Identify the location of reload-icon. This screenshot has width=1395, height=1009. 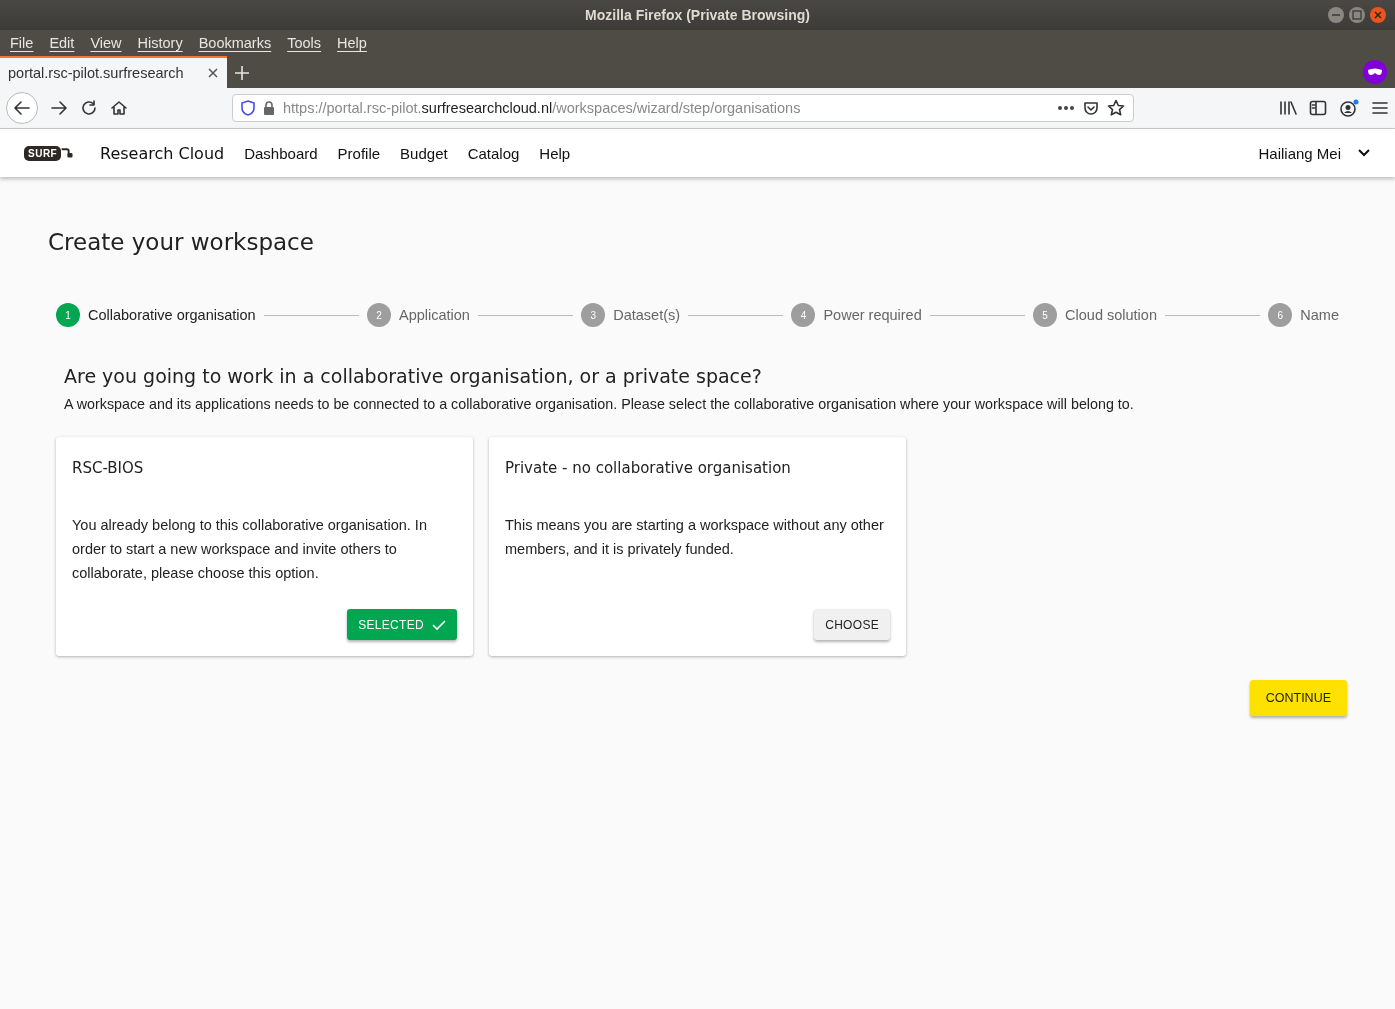
(89, 108).